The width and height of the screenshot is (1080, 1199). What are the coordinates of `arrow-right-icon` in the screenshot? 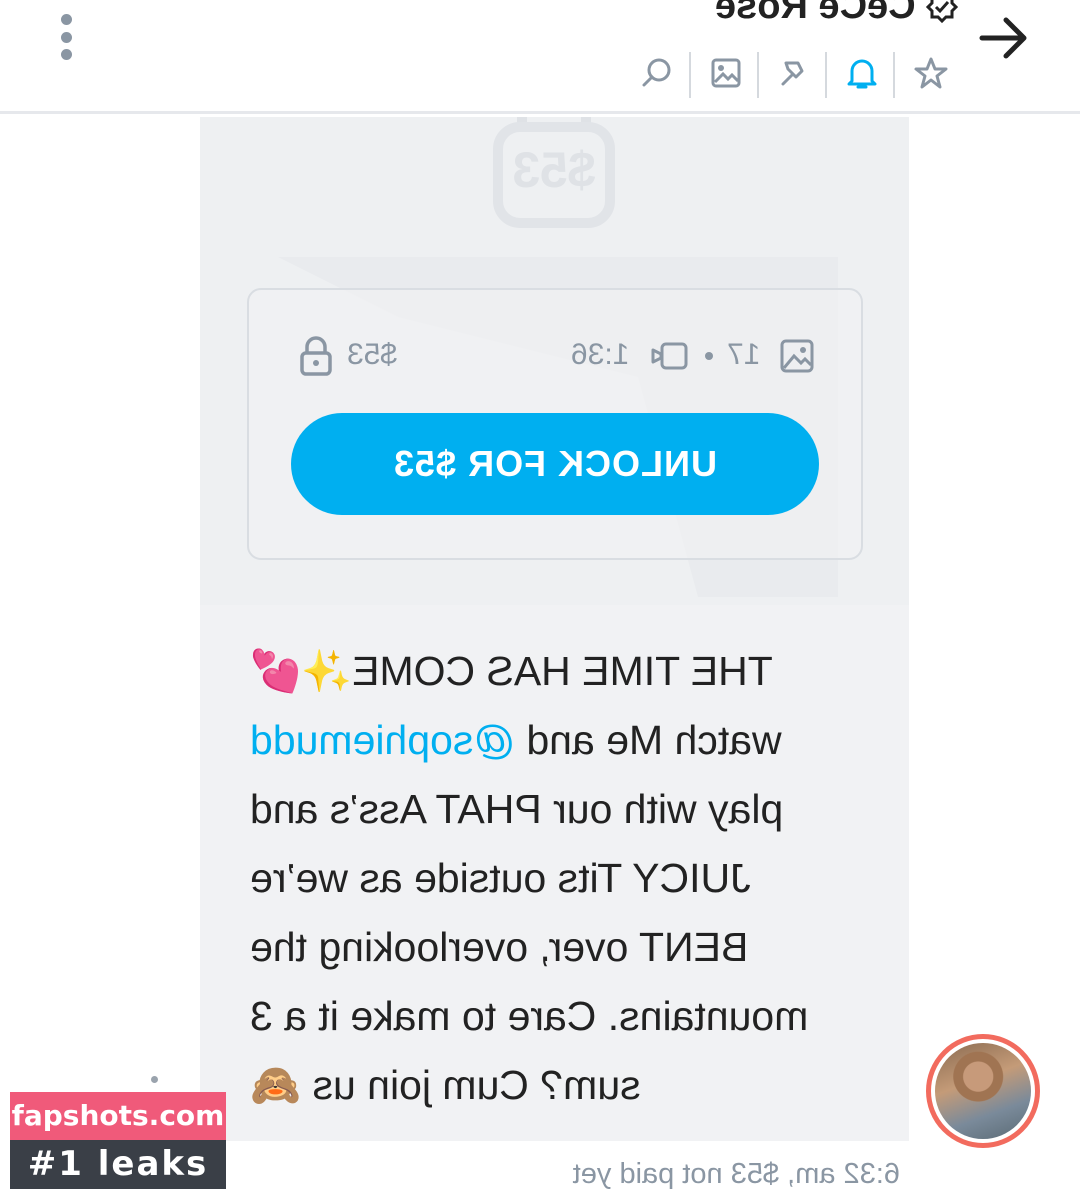 It's located at (1004, 38).